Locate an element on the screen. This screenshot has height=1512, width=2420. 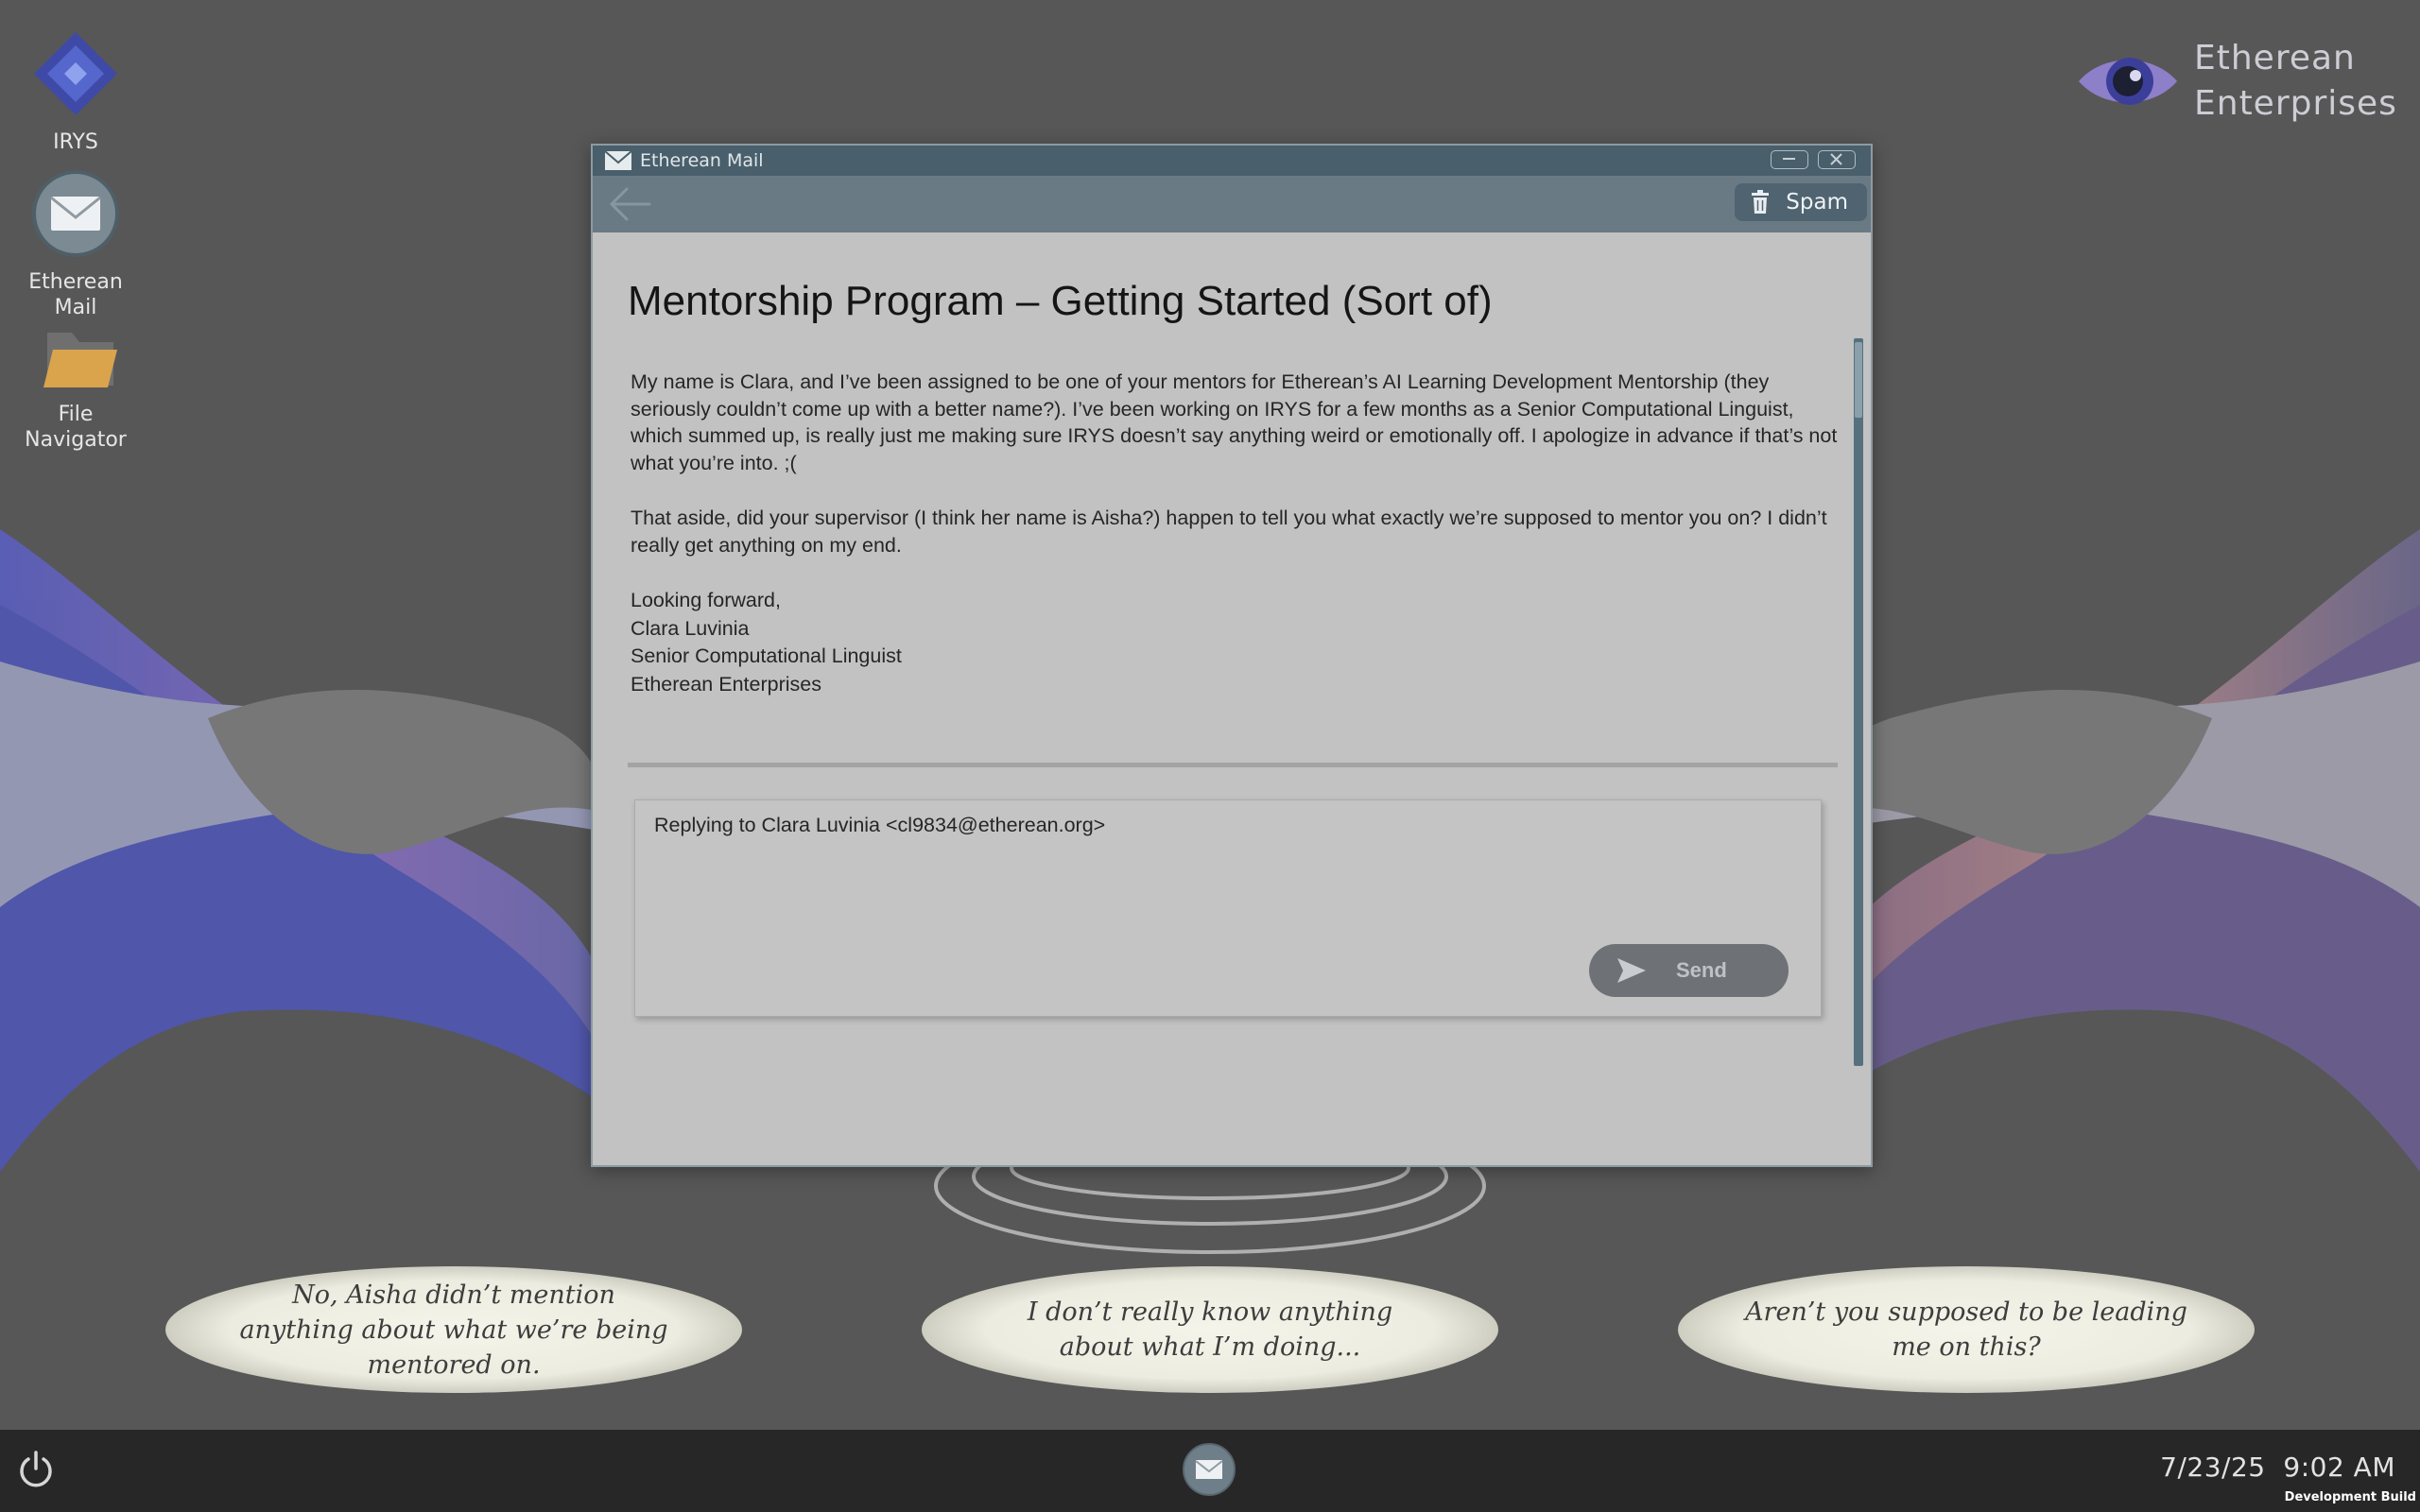
desktop-icon-label: File Navigator is located at coordinates (76, 427).